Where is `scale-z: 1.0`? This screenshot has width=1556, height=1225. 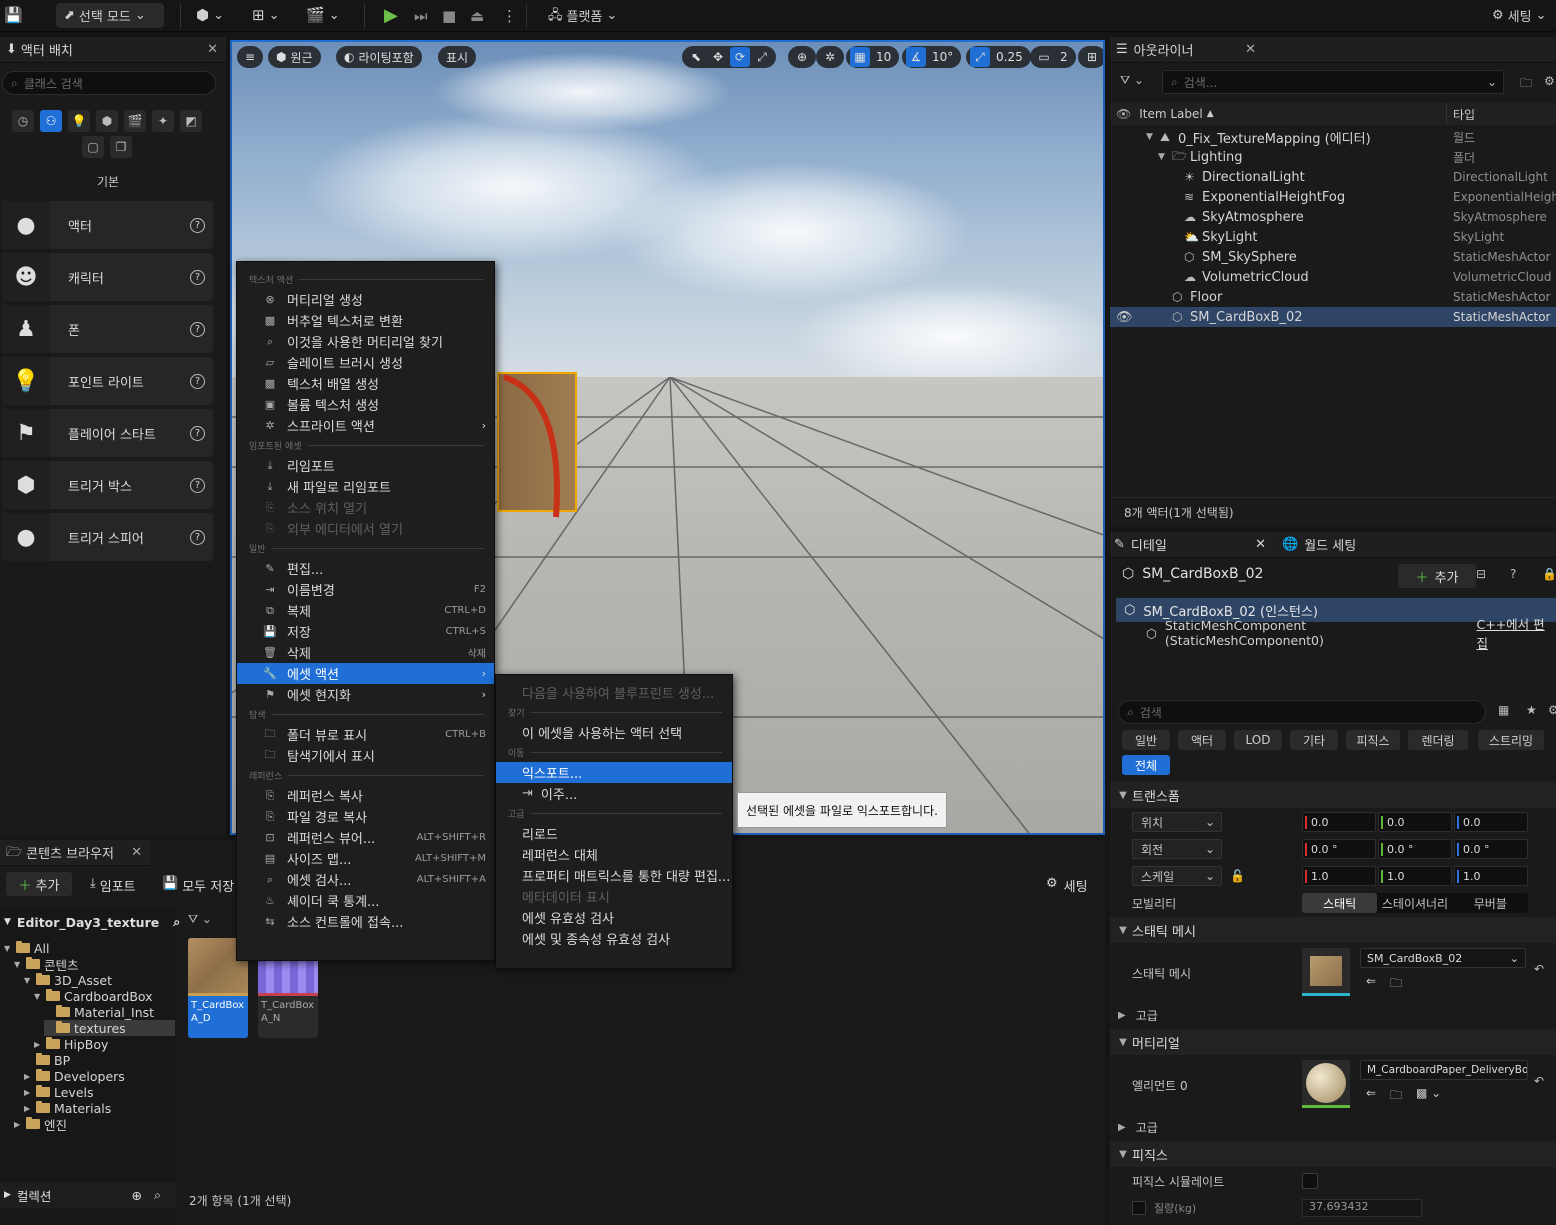
scale-z: 1.0 is located at coordinates (1491, 876).